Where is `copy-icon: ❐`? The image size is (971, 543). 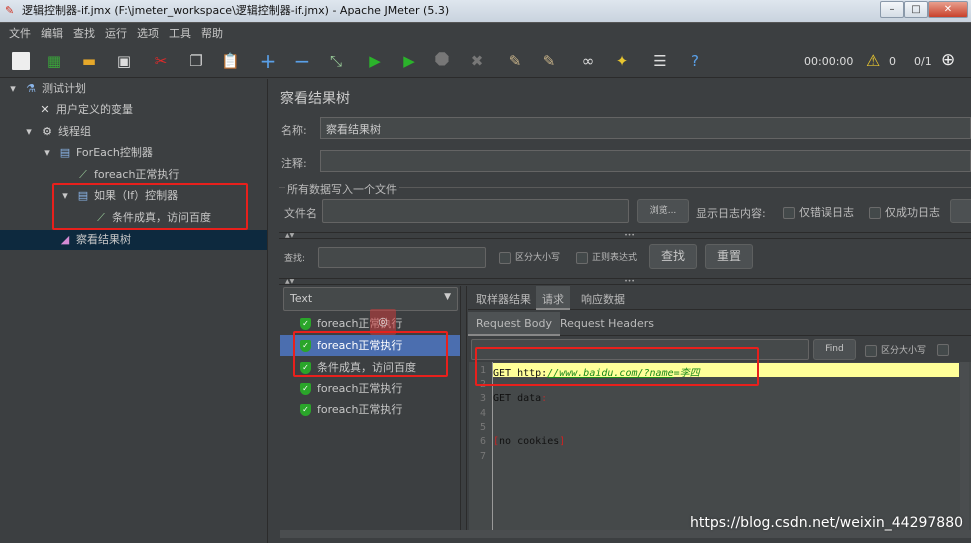 copy-icon: ❐ is located at coordinates (196, 61).